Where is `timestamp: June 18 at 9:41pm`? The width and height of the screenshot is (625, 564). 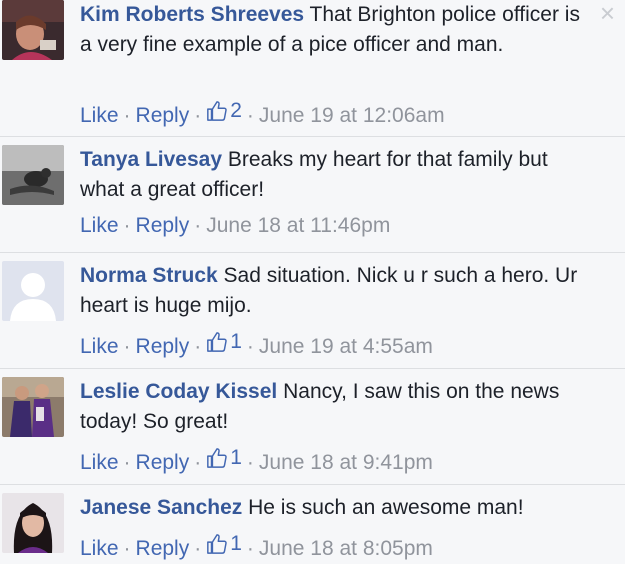
timestamp: June 18 at 9:41pm is located at coordinates (346, 462).